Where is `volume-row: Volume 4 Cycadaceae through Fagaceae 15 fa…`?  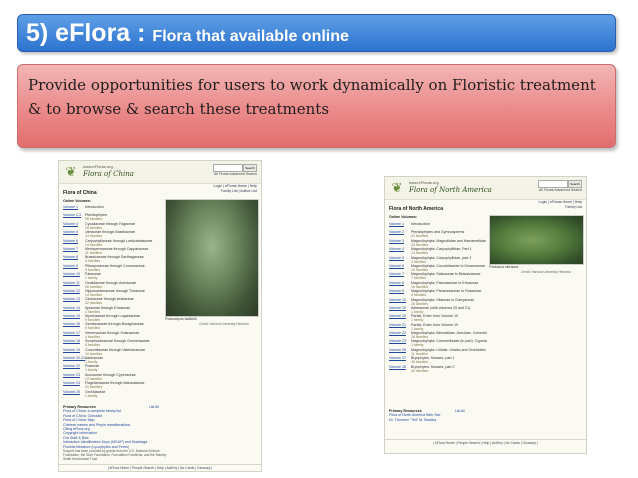
volume-row: Volume 4 Cycadaceae through Fagaceae 15 fa… is located at coordinates (113, 226).